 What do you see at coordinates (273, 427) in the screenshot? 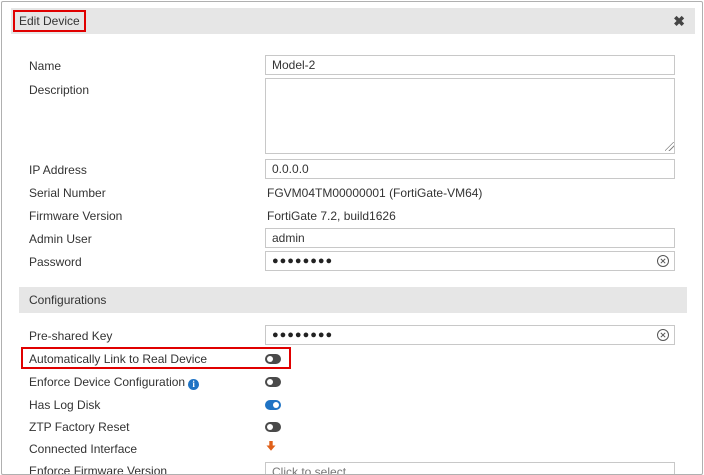
I see `ztp-reset-toggle` at bounding box center [273, 427].